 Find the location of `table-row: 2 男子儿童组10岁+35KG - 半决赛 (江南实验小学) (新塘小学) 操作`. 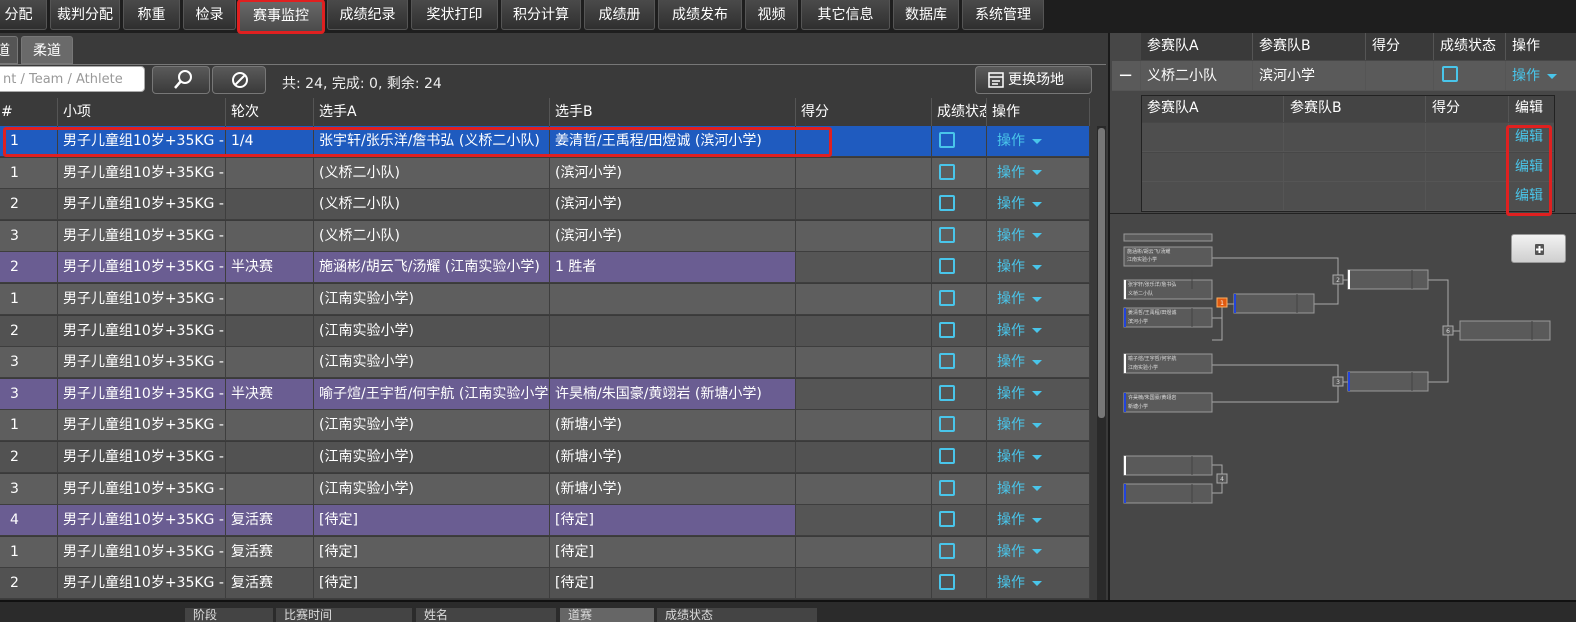

table-row: 2 男子儿童组10岁+35KG - 半决赛 (江南实验小学) (新塘小学) 操作 is located at coordinates (545, 457).